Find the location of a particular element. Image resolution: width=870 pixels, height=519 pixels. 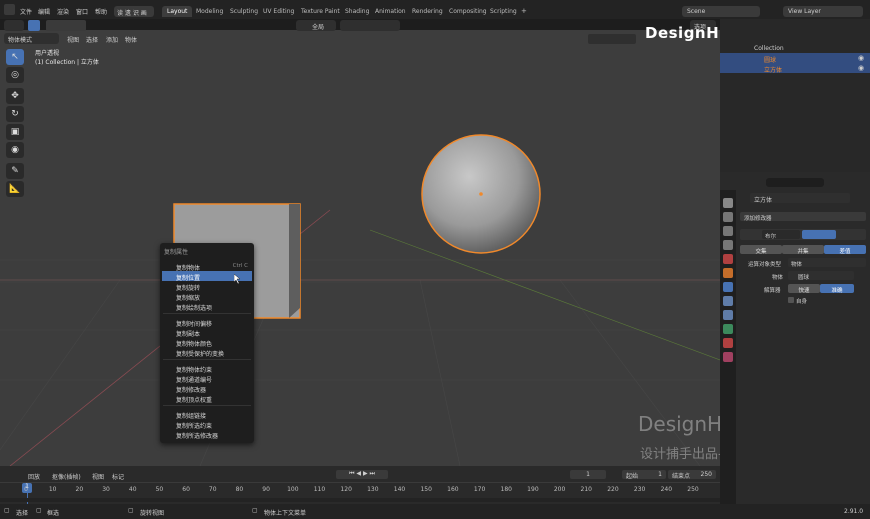

menu-marker: 标记 is located at coordinates (118, 476).